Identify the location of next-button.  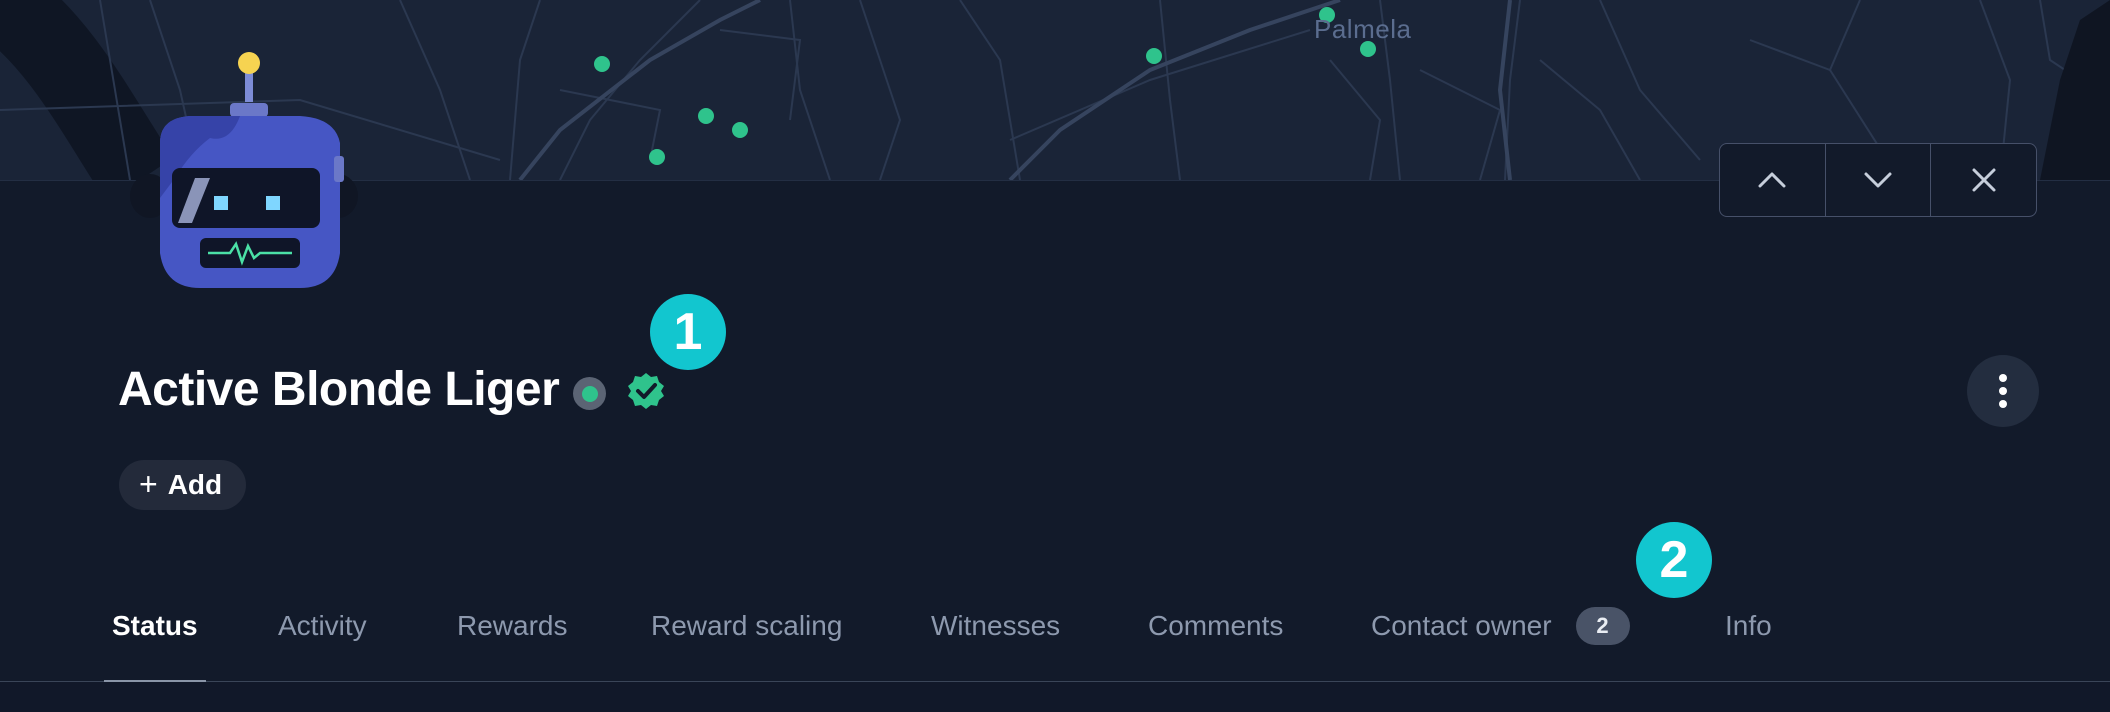
(1879, 180).